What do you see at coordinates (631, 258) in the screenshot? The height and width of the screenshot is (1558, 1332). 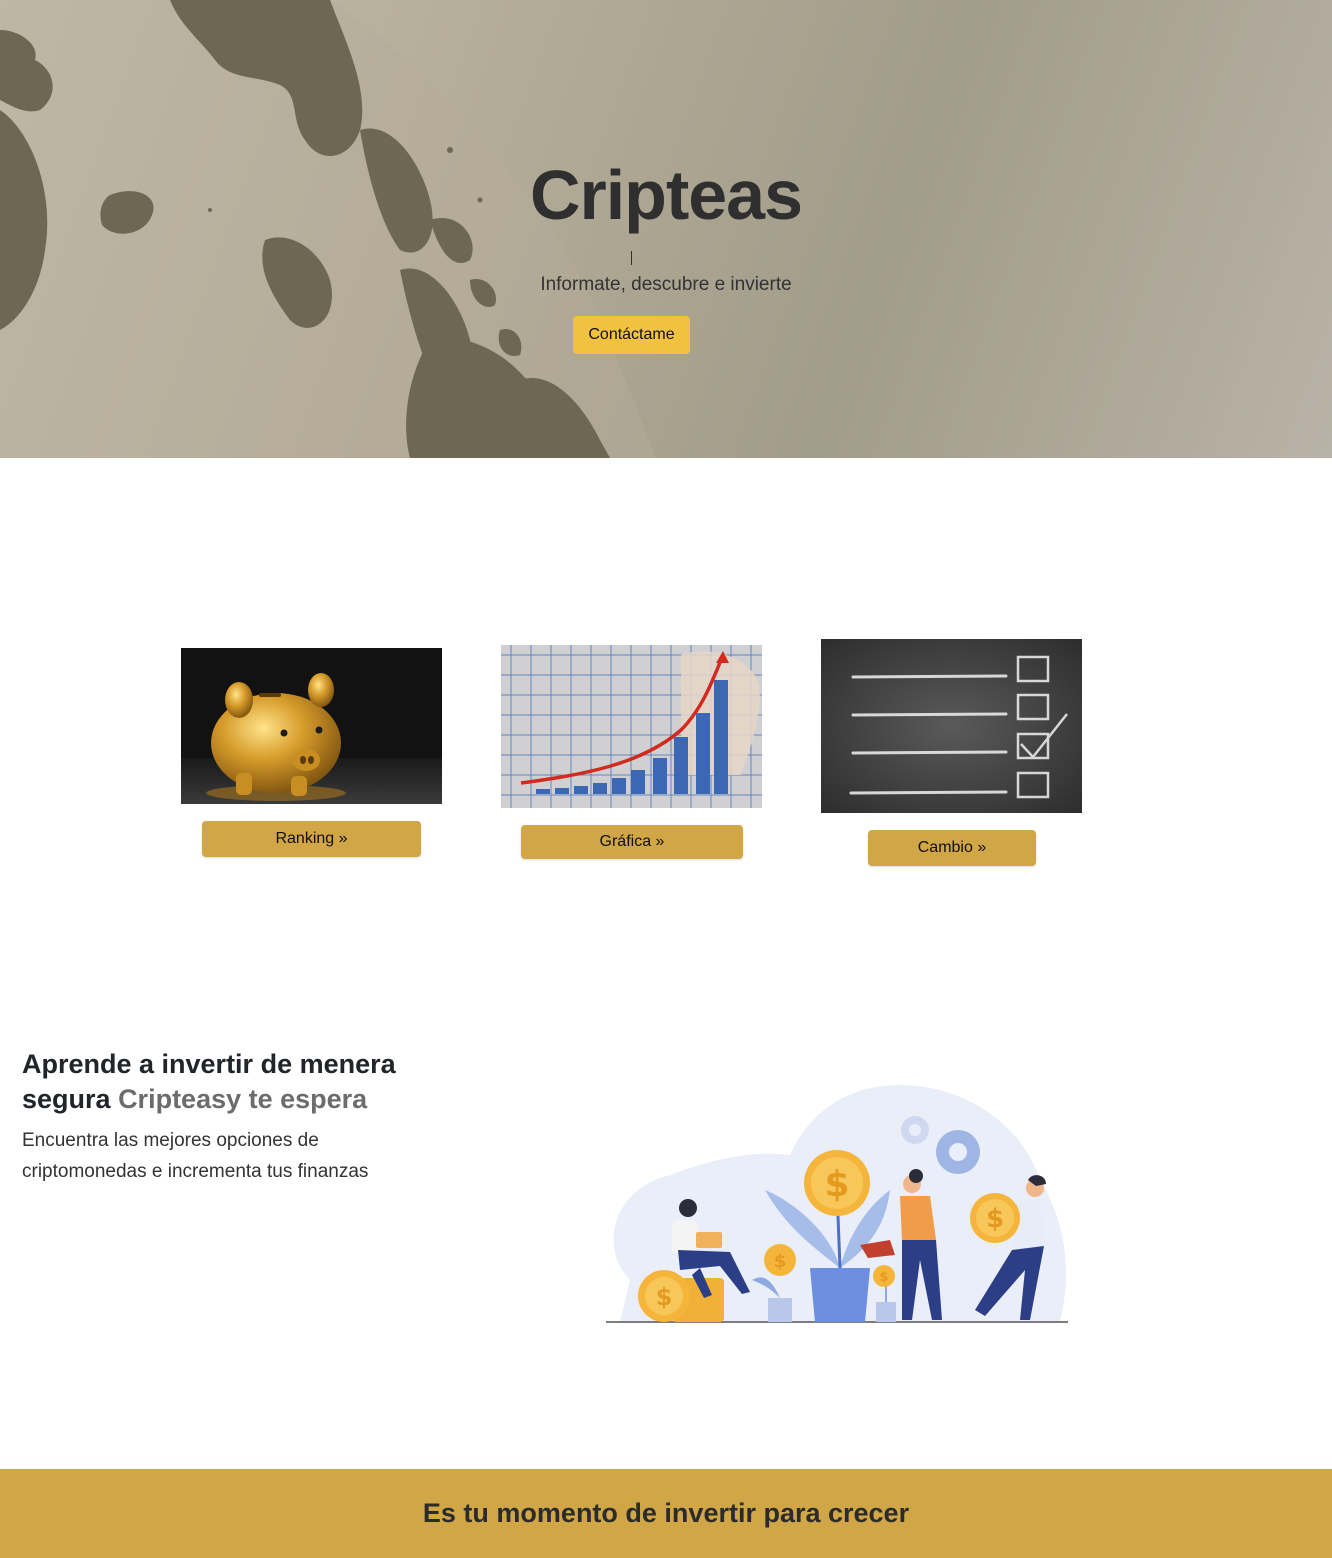 I see `hero-divider` at bounding box center [631, 258].